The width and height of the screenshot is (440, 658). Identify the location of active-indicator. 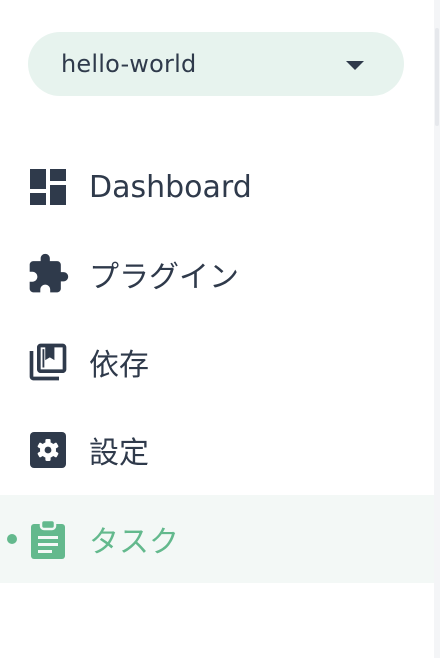
(12, 539).